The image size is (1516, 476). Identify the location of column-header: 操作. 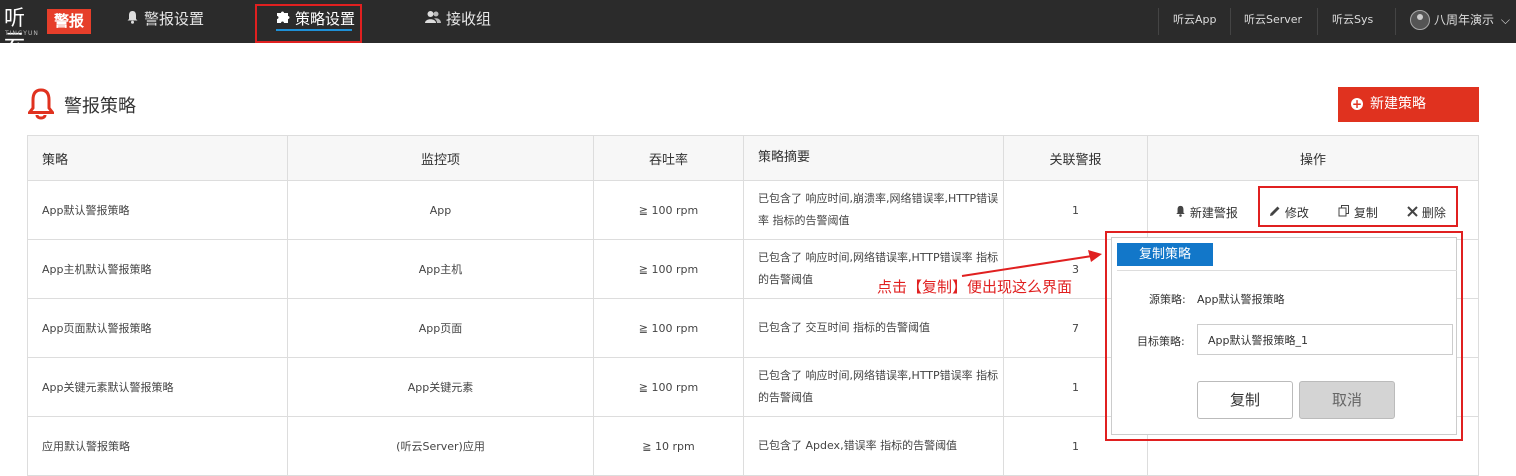
(1313, 158).